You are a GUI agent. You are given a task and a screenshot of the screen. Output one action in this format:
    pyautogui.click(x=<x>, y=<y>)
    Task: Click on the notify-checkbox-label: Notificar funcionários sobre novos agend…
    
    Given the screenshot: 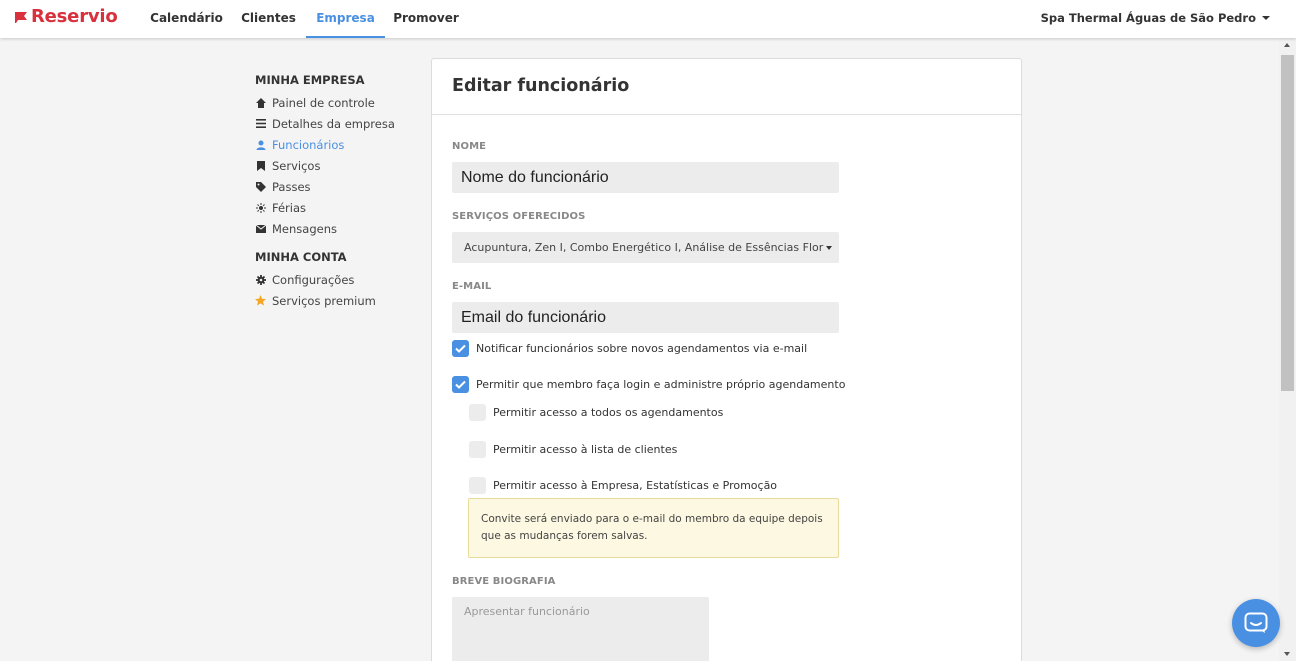 What is the action you would take?
    pyautogui.click(x=642, y=348)
    